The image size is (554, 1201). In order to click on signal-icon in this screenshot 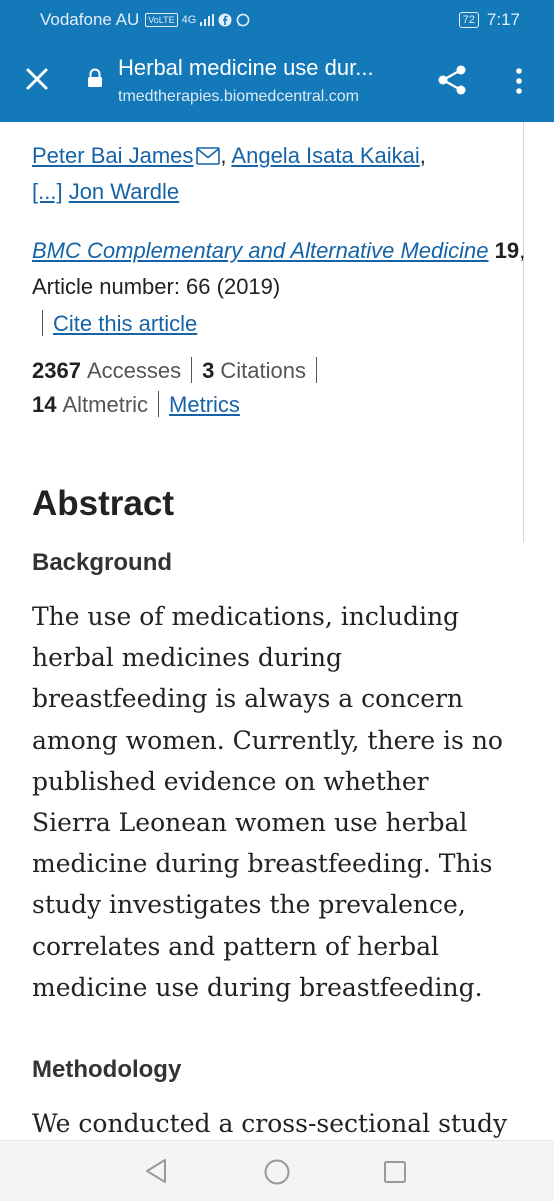, I will do `click(207, 20)`.